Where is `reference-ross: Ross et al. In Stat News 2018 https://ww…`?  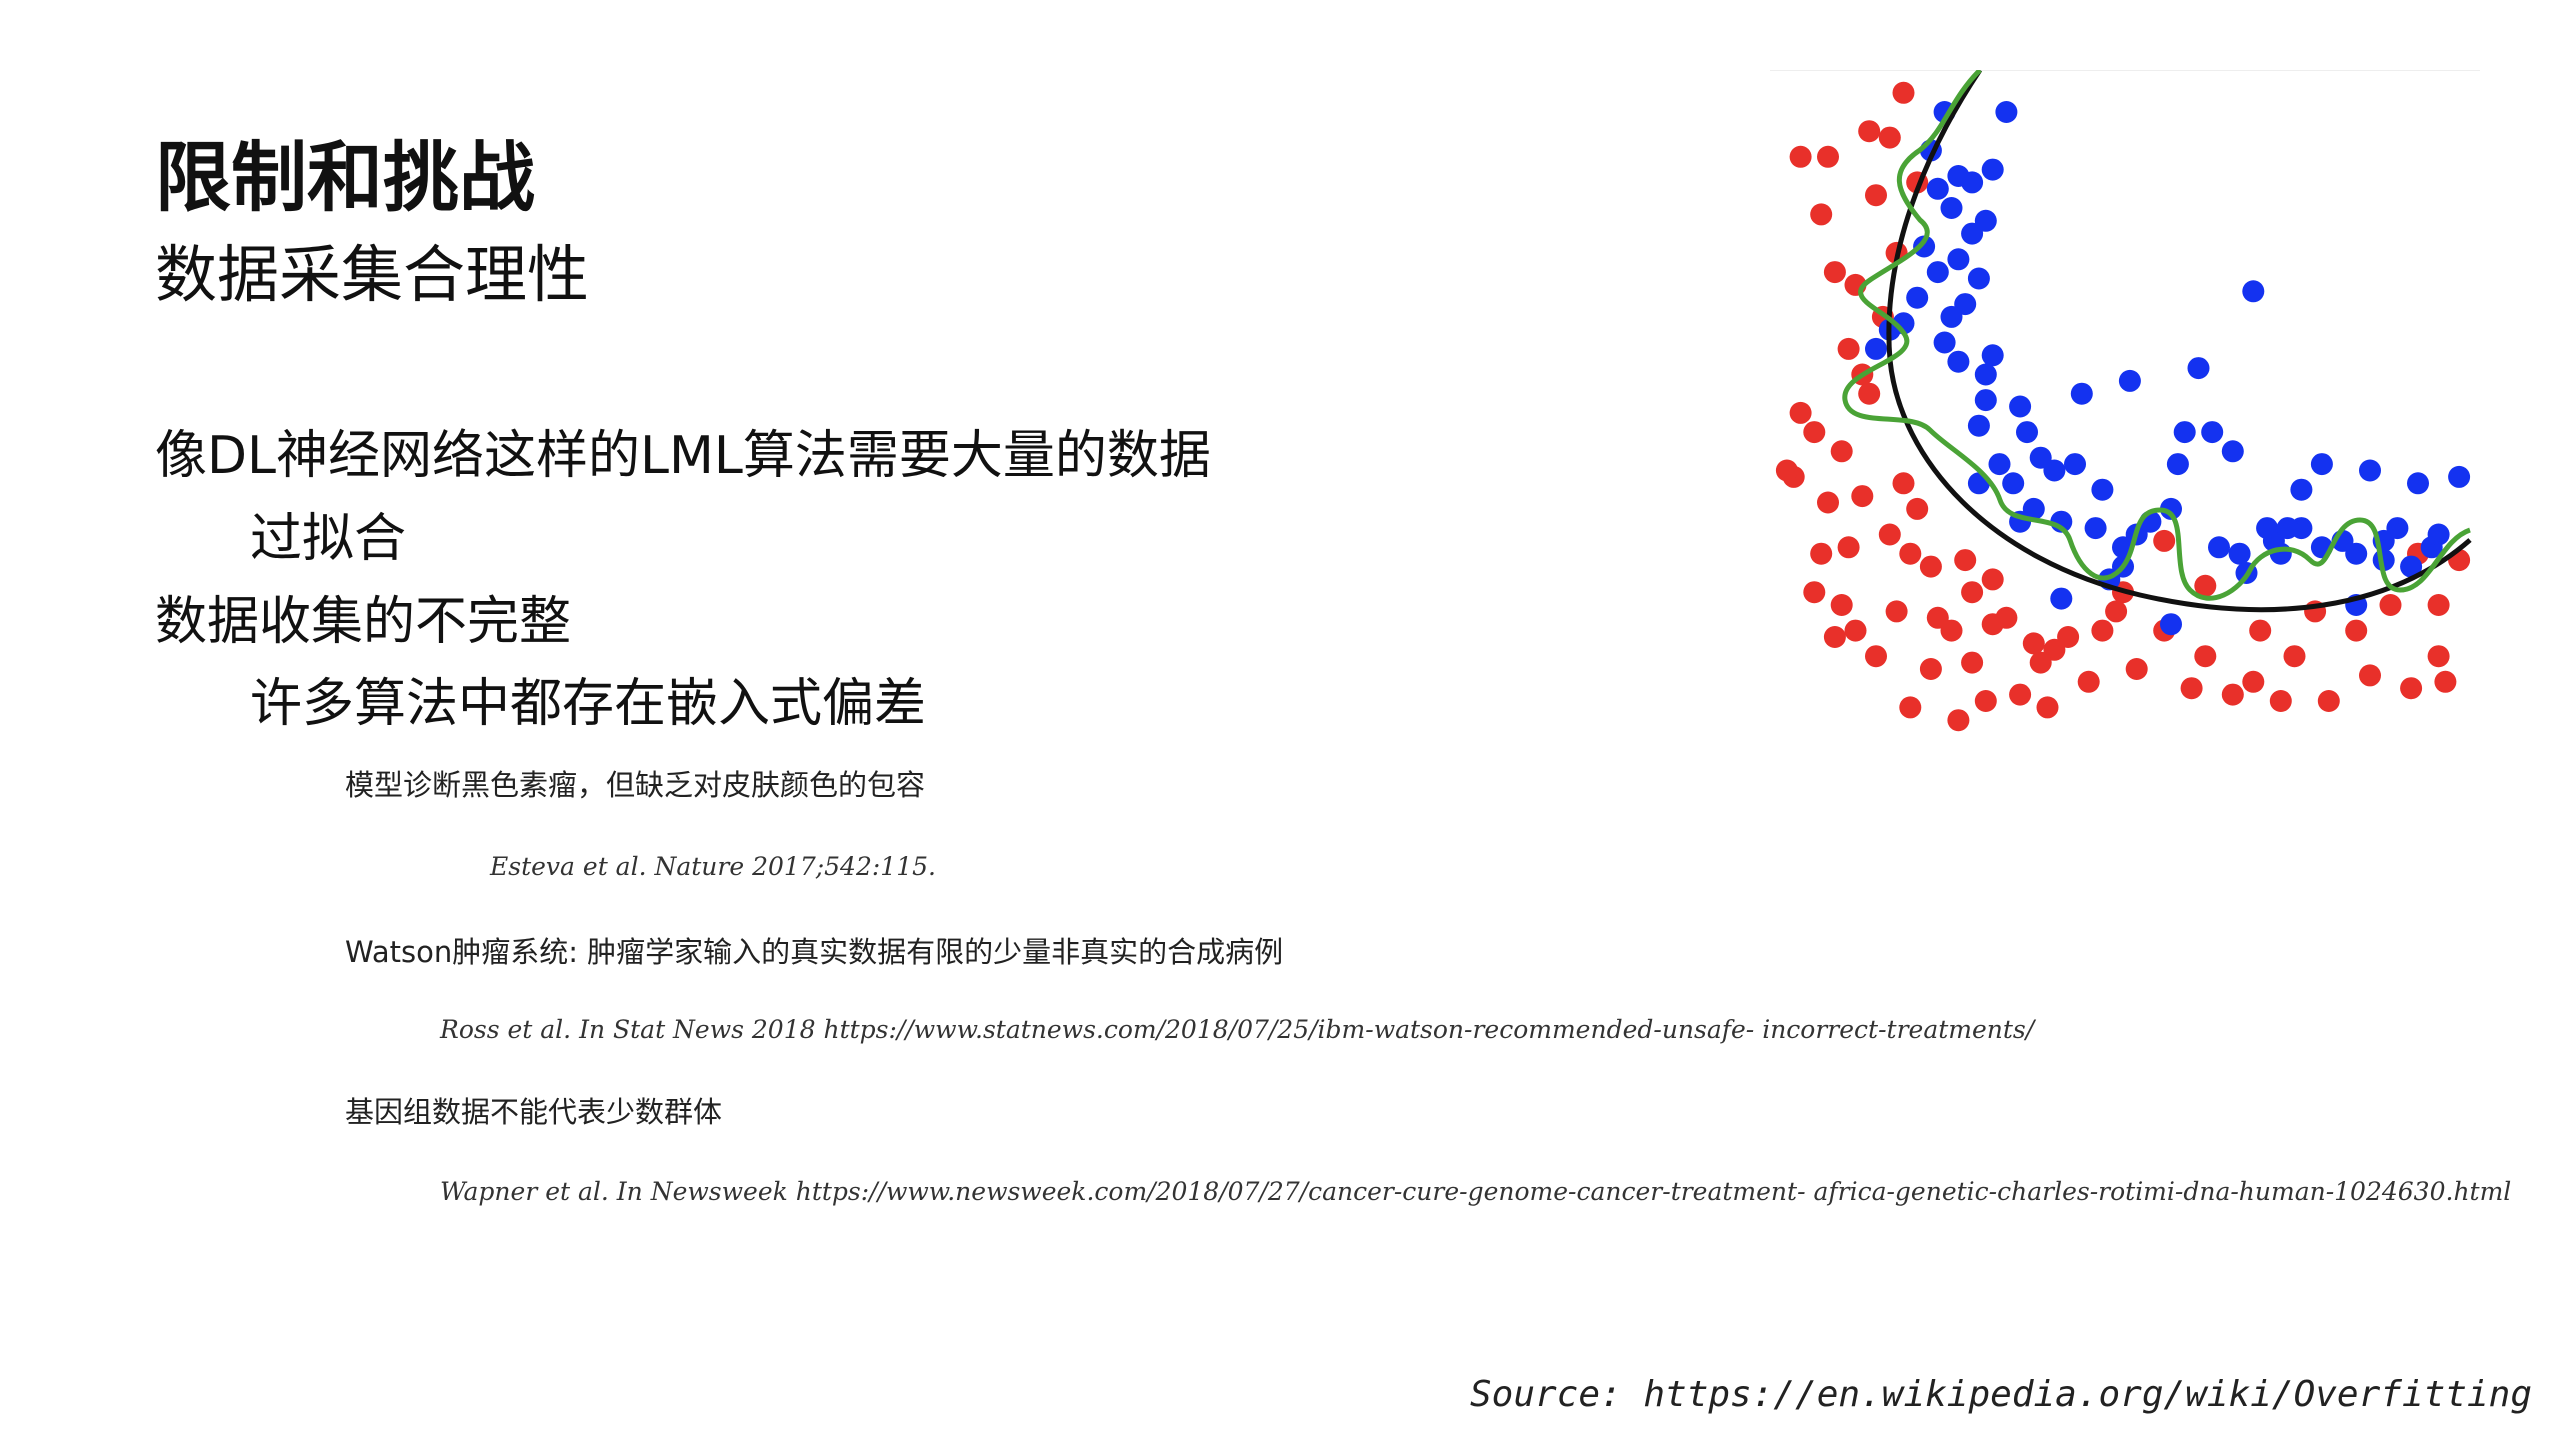 reference-ross: Ross et al. In Stat News 2018 https://ww… is located at coordinates (1237, 1030).